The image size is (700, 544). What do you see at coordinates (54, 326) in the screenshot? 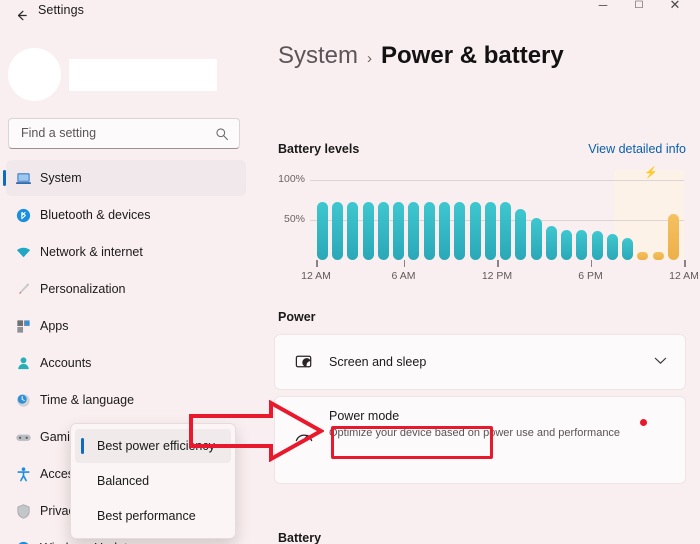
I see `sidebar-item-label: Apps` at bounding box center [54, 326].